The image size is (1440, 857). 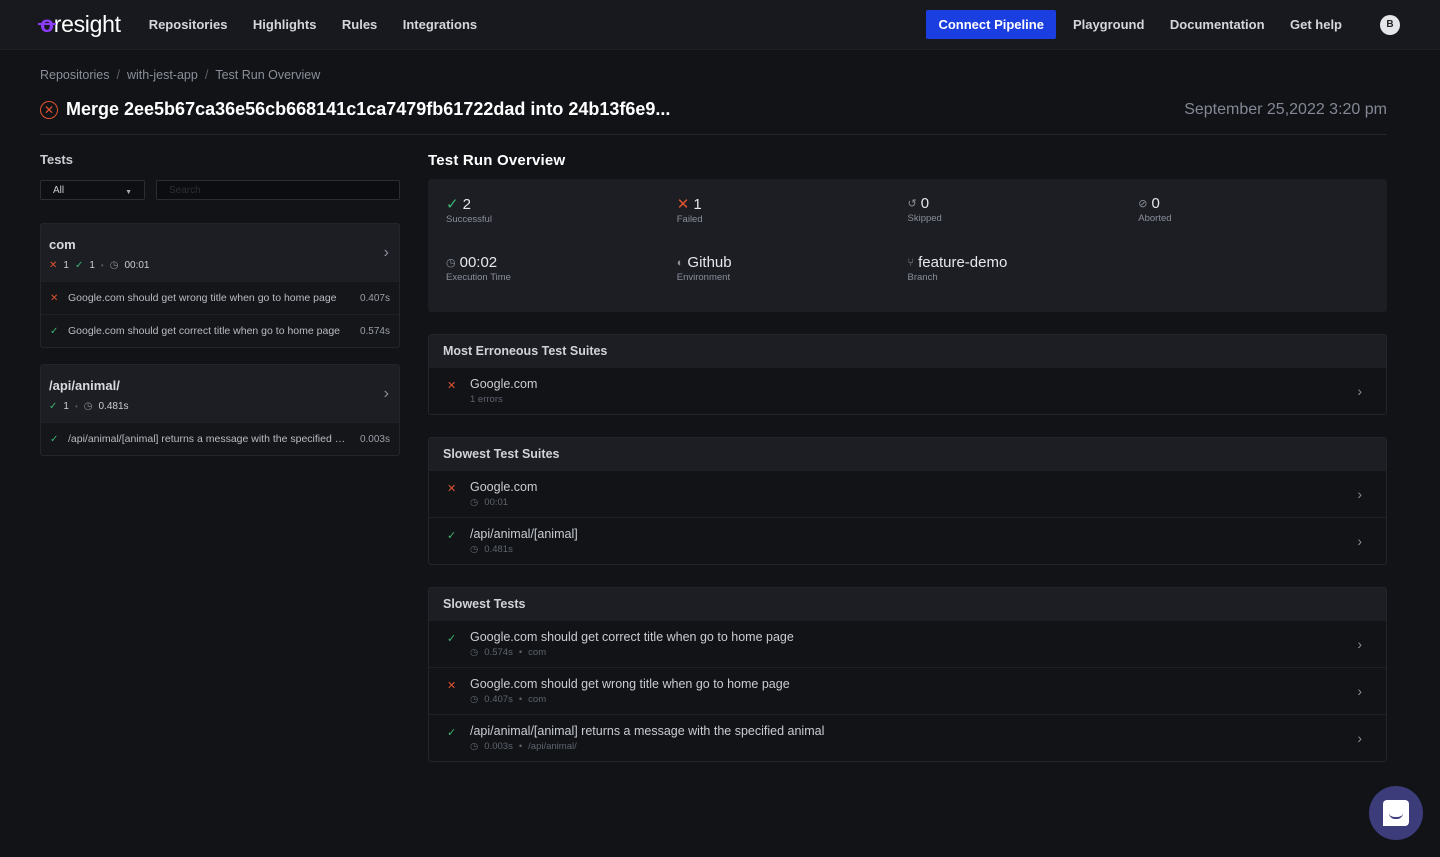 I want to click on stat-label: Failed, so click(x=689, y=219).